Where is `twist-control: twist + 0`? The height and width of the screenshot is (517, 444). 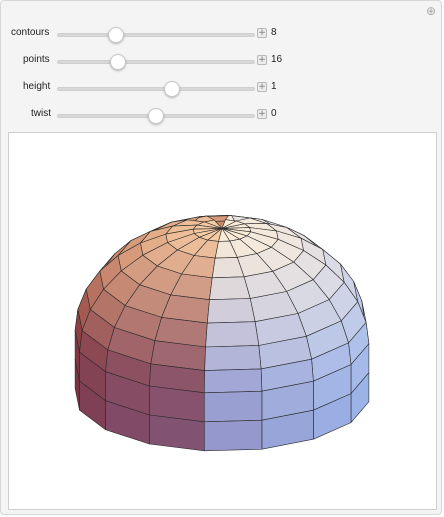
twist-control: twist + 0 is located at coordinates (151, 115).